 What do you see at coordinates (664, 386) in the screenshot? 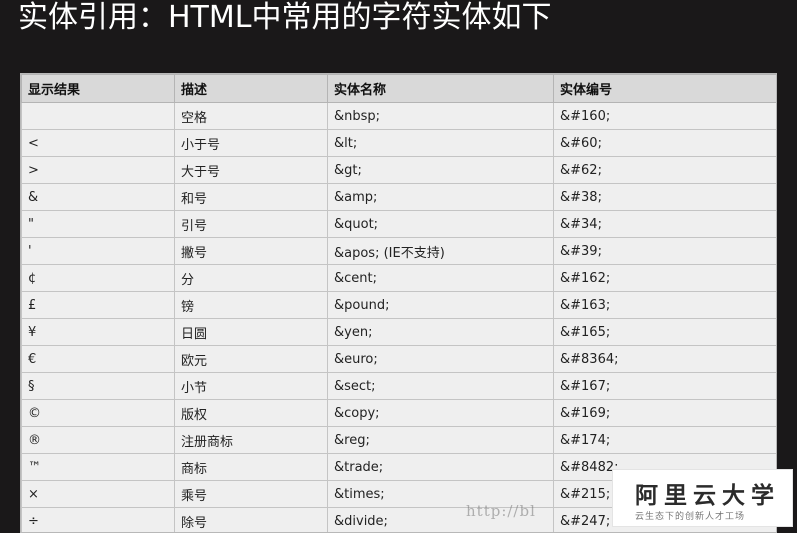
I see `cell-entity-number: &#167;` at bounding box center [664, 386].